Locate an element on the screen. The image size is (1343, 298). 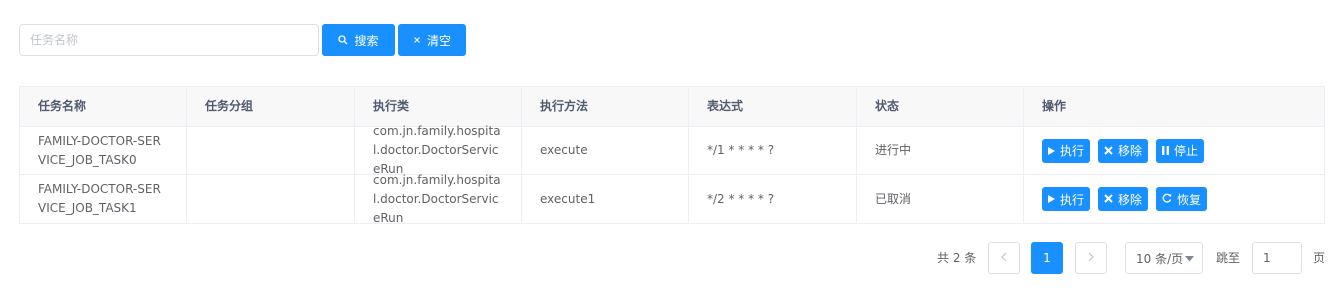
stop-button: 停止 is located at coordinates (1180, 150).